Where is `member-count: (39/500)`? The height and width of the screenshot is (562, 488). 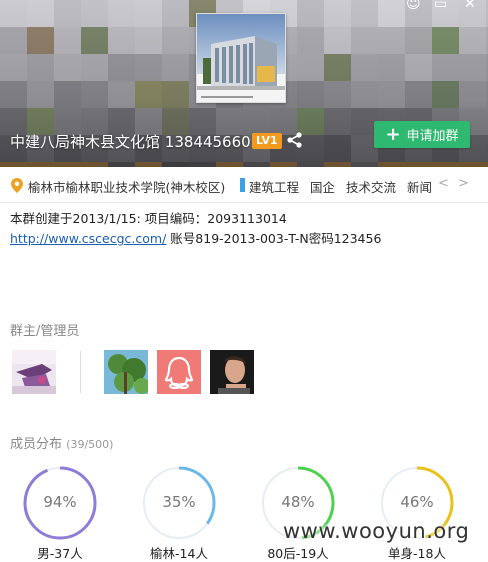 member-count: (39/500) is located at coordinates (90, 444).